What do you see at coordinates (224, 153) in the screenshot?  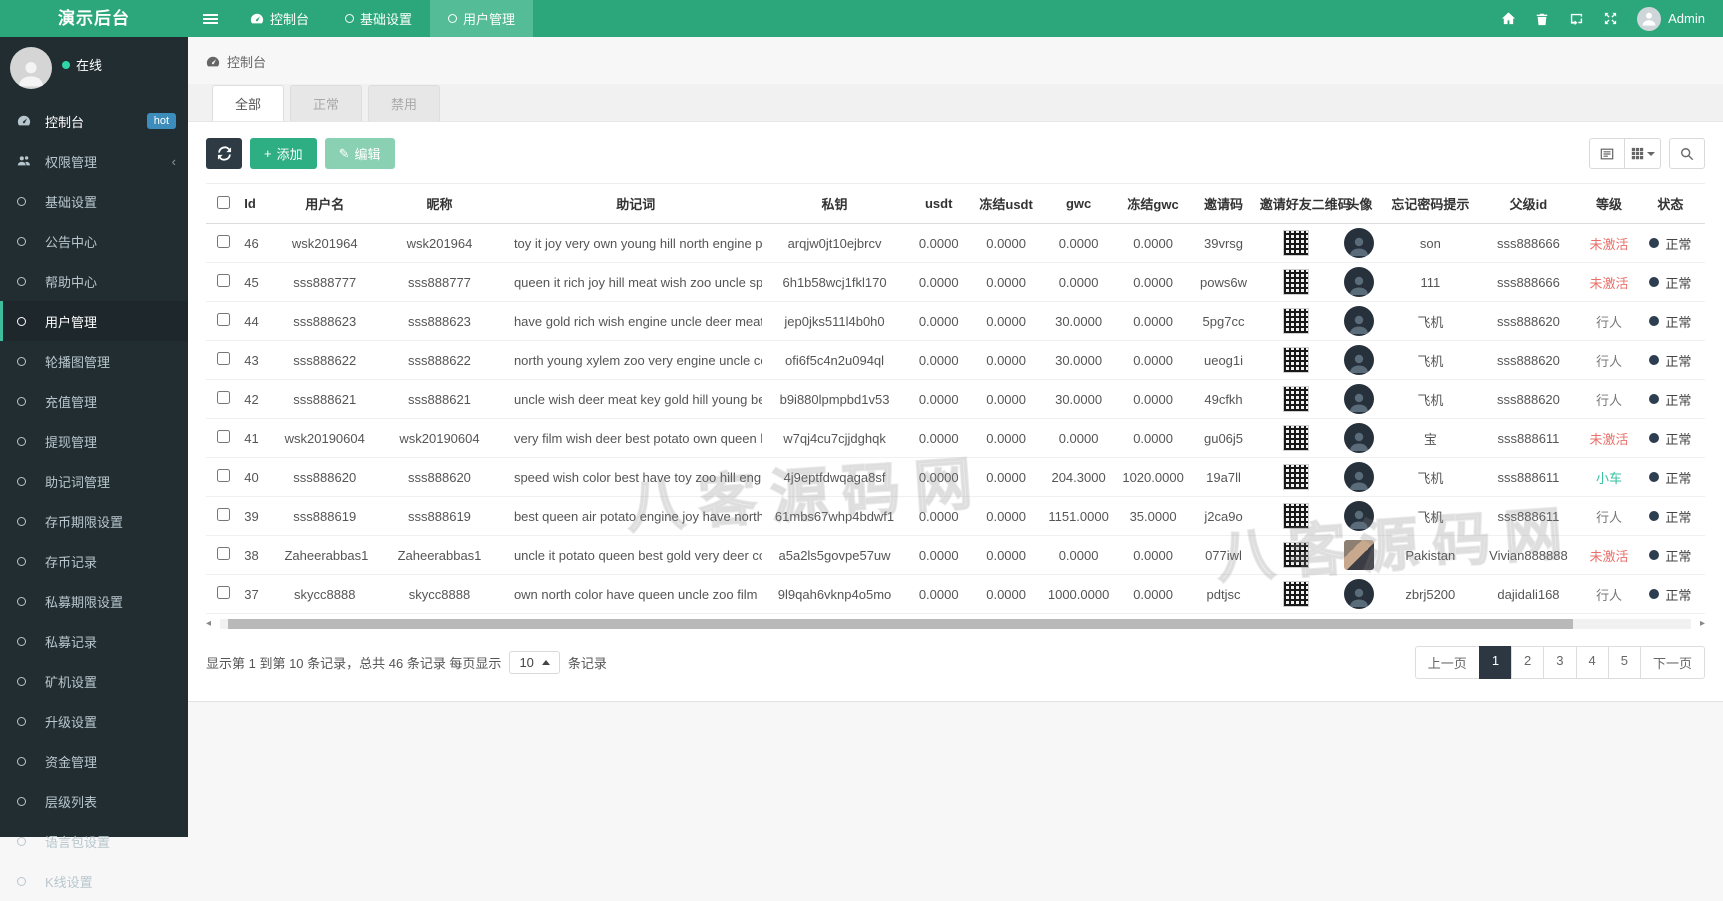 I see `refresh-button` at bounding box center [224, 153].